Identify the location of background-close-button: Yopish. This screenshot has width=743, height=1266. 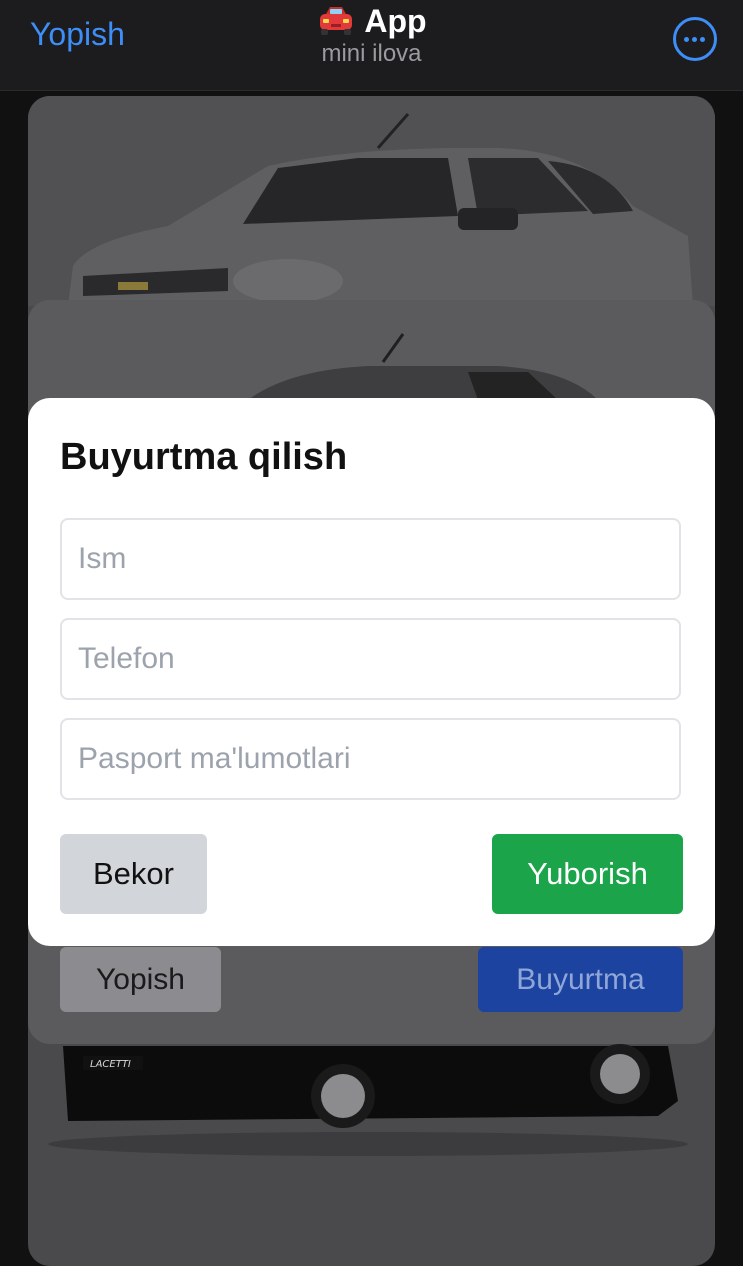
(140, 979).